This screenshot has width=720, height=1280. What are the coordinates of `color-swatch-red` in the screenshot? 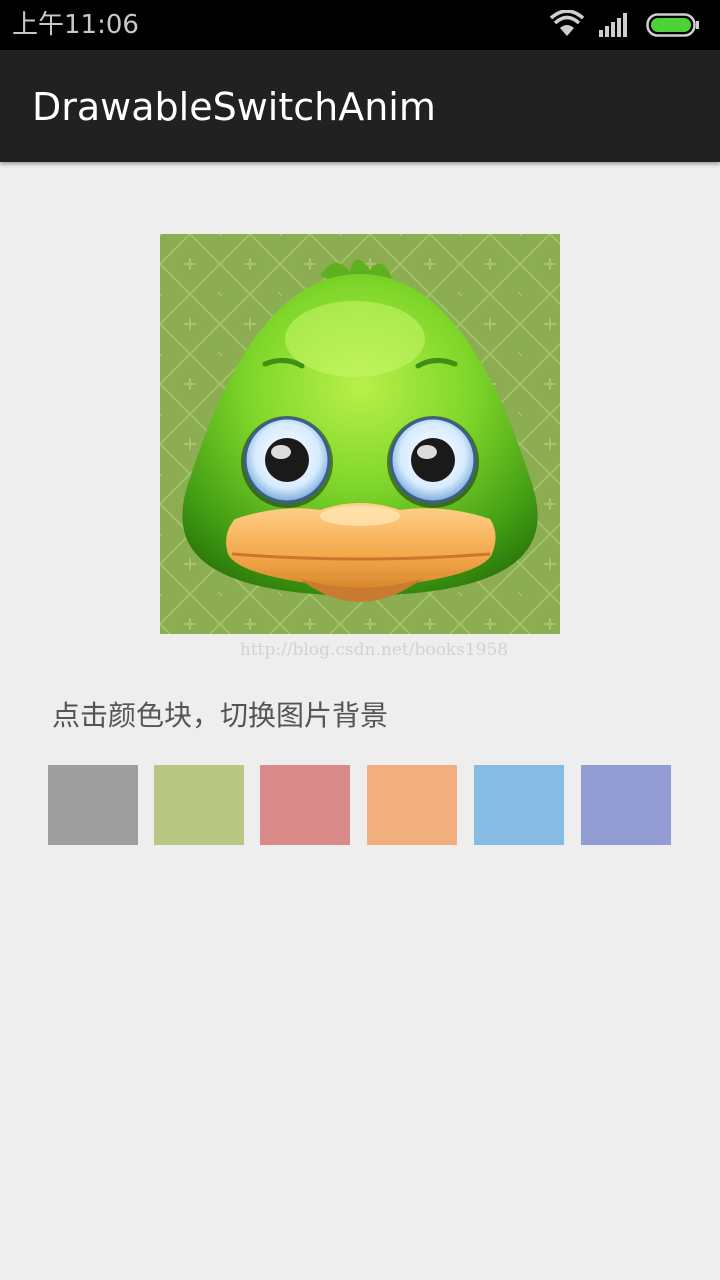 It's located at (305, 805).